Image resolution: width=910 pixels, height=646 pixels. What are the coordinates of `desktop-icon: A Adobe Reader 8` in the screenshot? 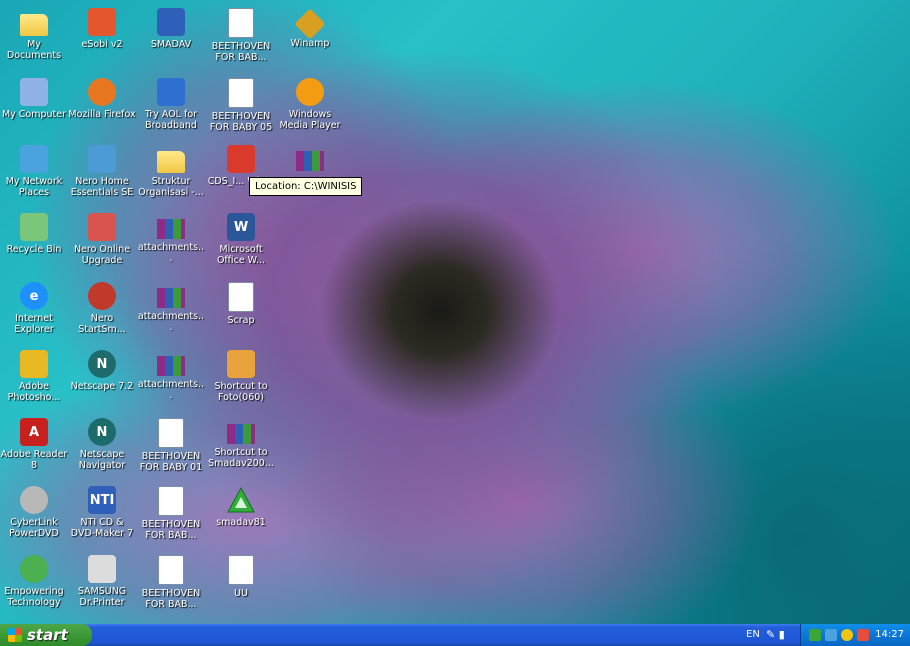 It's located at (34, 444).